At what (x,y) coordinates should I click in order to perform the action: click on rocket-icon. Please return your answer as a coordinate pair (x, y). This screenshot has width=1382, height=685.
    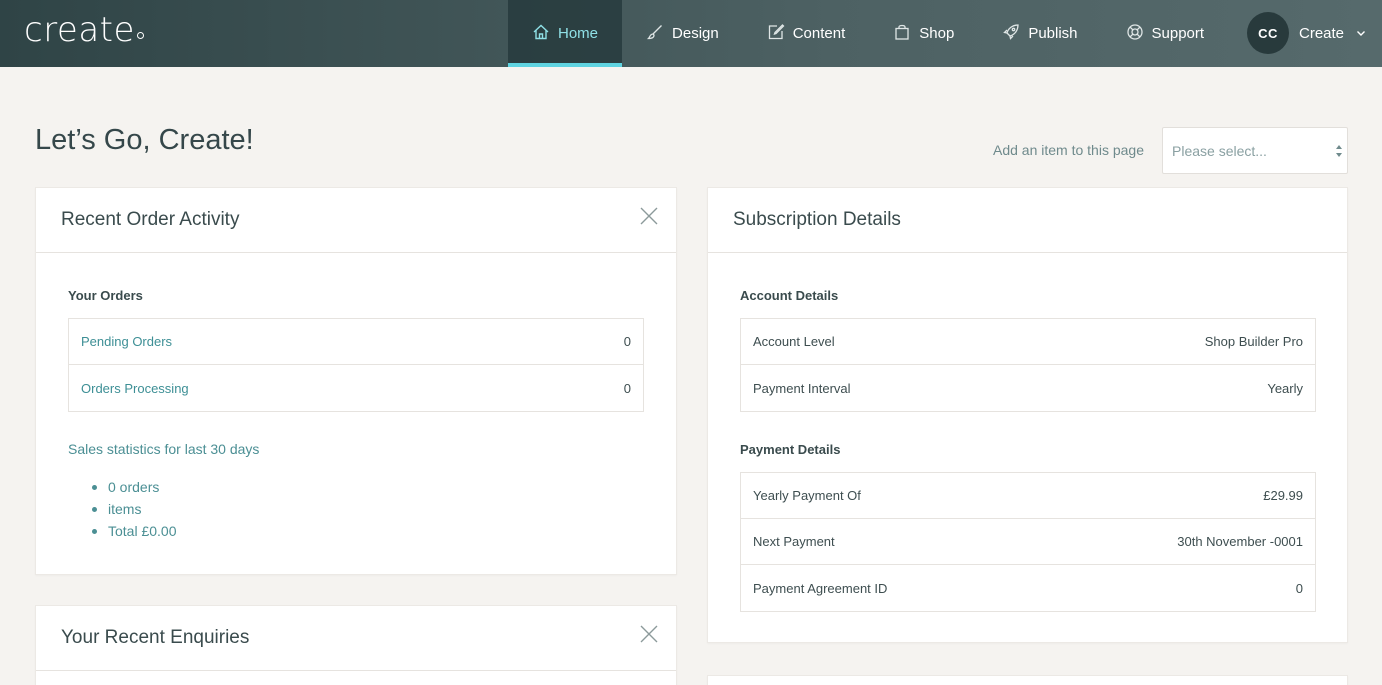
    Looking at the image, I should click on (1011, 34).